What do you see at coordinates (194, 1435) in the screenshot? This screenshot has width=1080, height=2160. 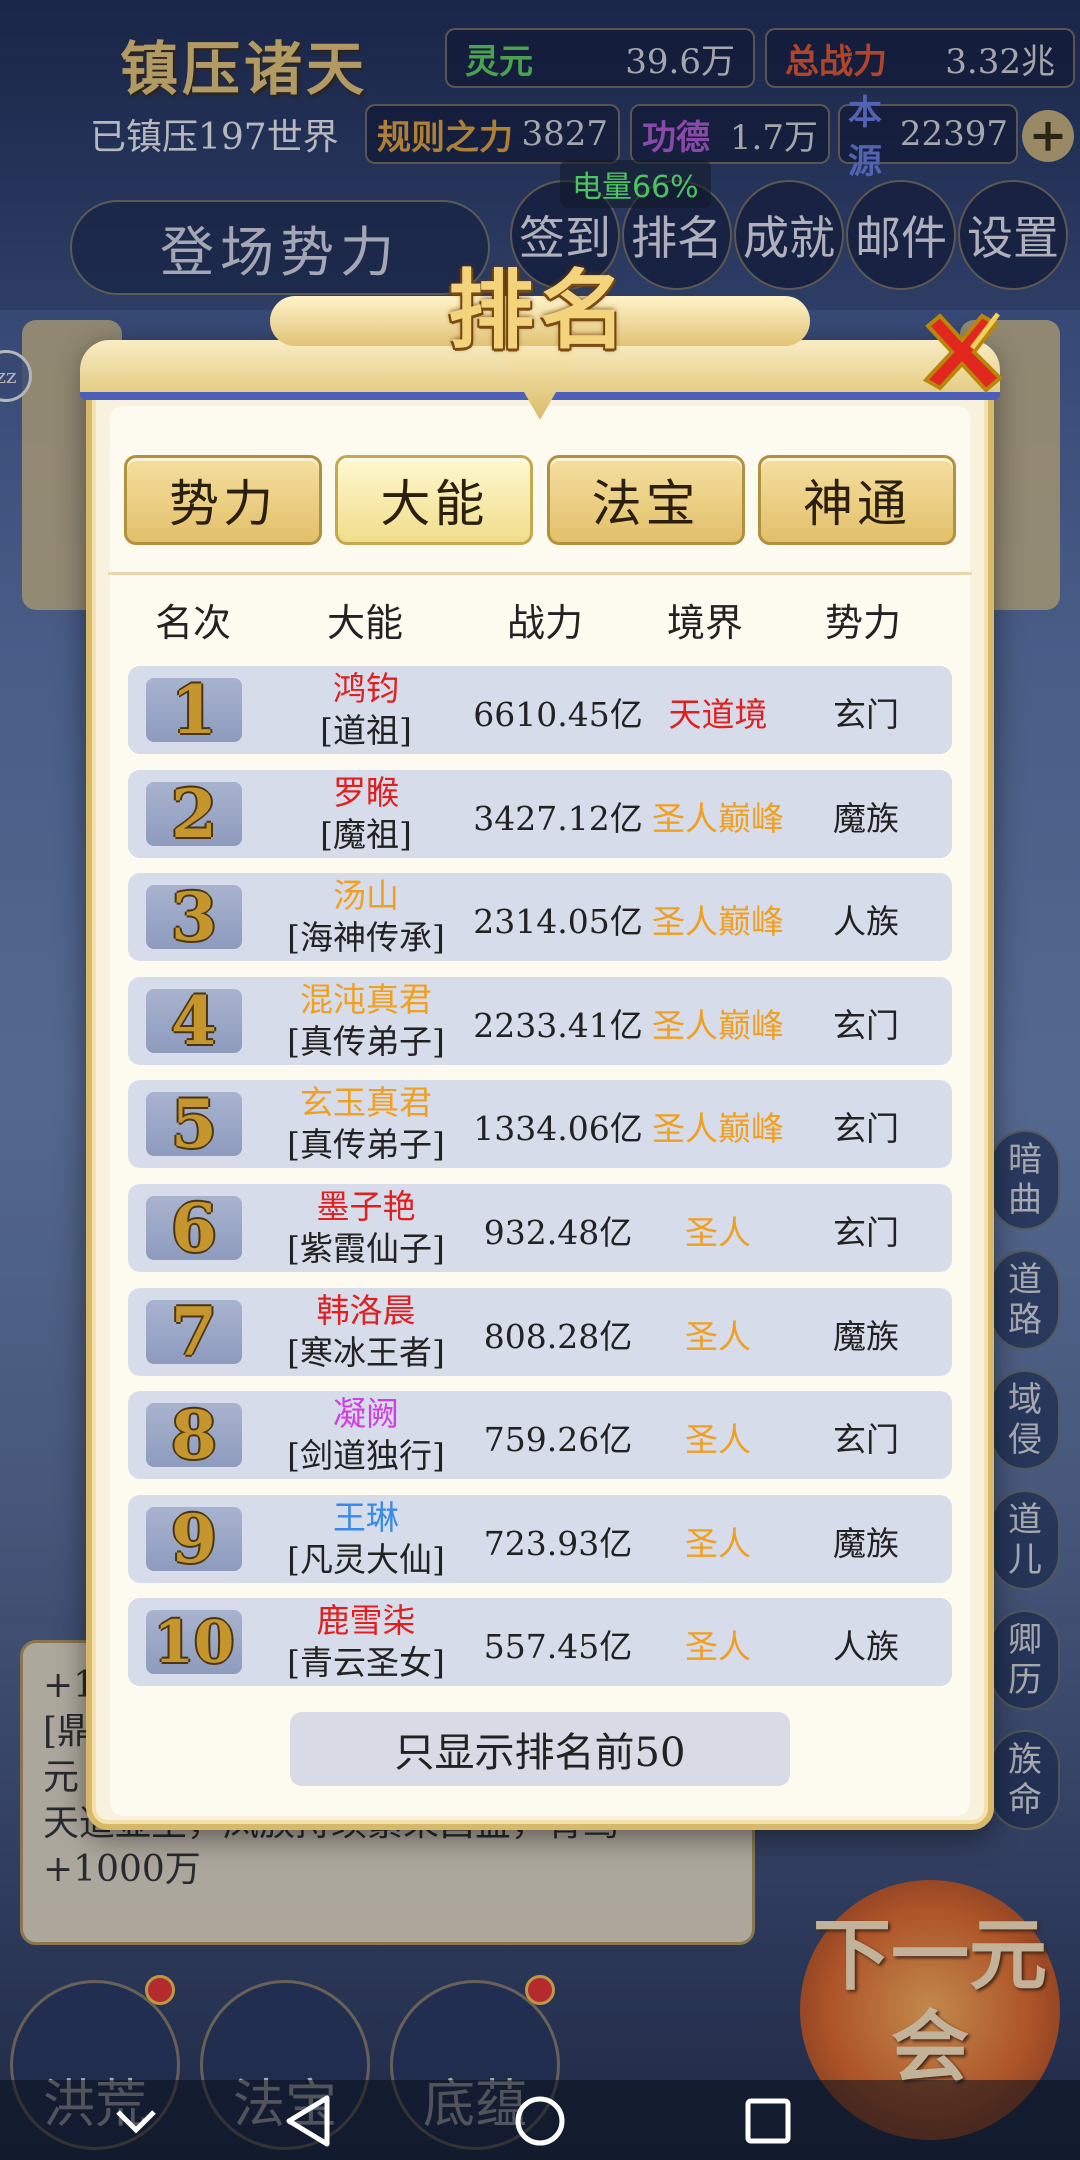 I see `rank-number: 8` at bounding box center [194, 1435].